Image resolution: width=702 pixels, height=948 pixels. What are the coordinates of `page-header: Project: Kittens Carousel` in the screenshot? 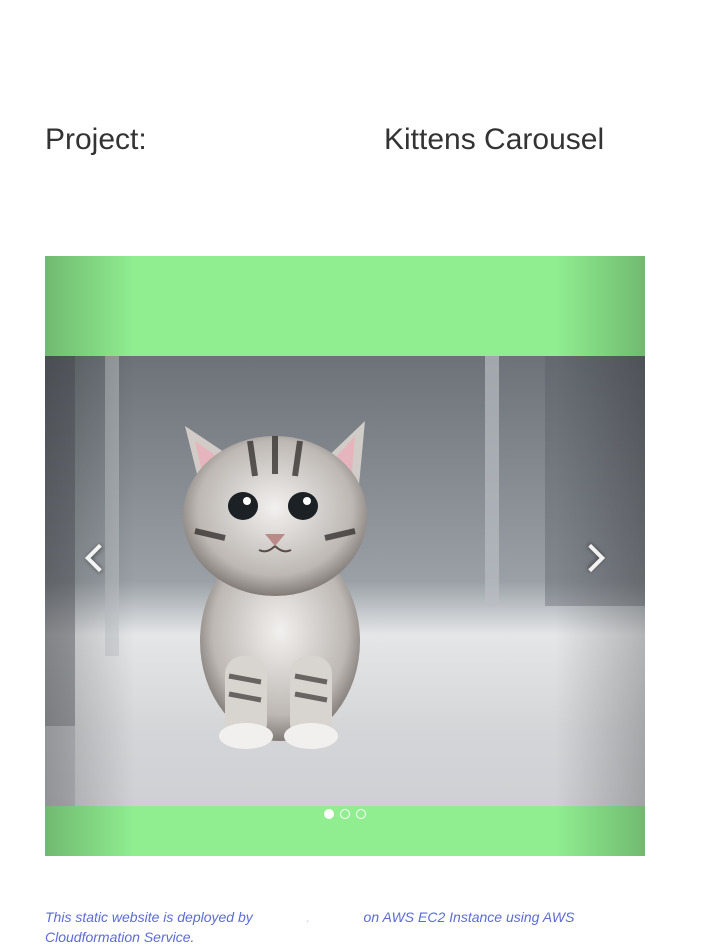 It's located at (355, 140).